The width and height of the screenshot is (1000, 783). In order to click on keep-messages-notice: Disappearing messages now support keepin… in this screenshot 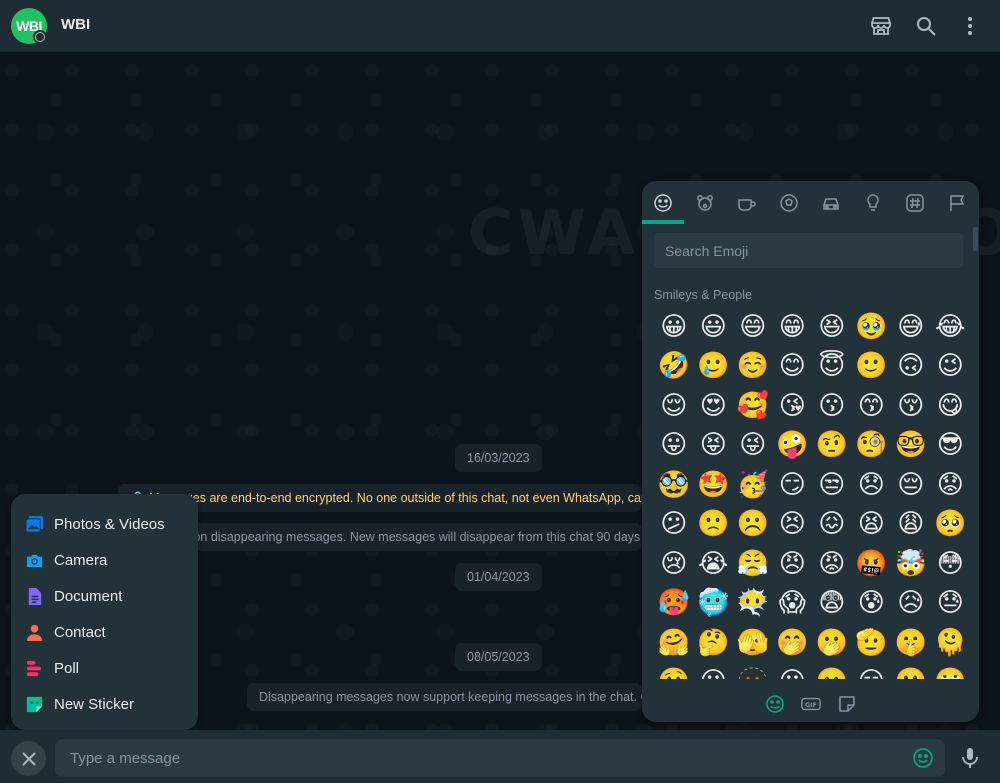, I will do `click(444, 697)`.